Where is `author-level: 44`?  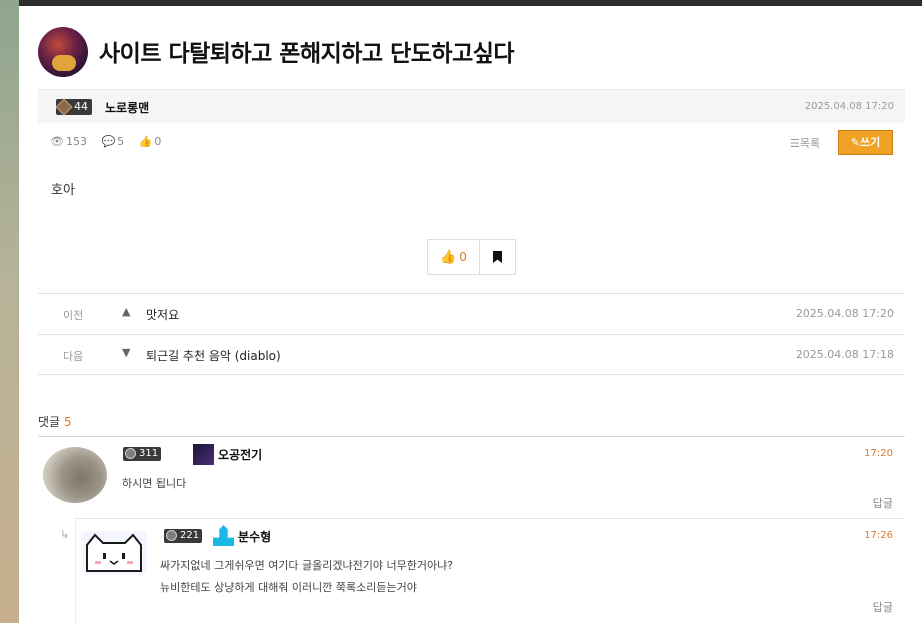 author-level: 44 is located at coordinates (81, 106).